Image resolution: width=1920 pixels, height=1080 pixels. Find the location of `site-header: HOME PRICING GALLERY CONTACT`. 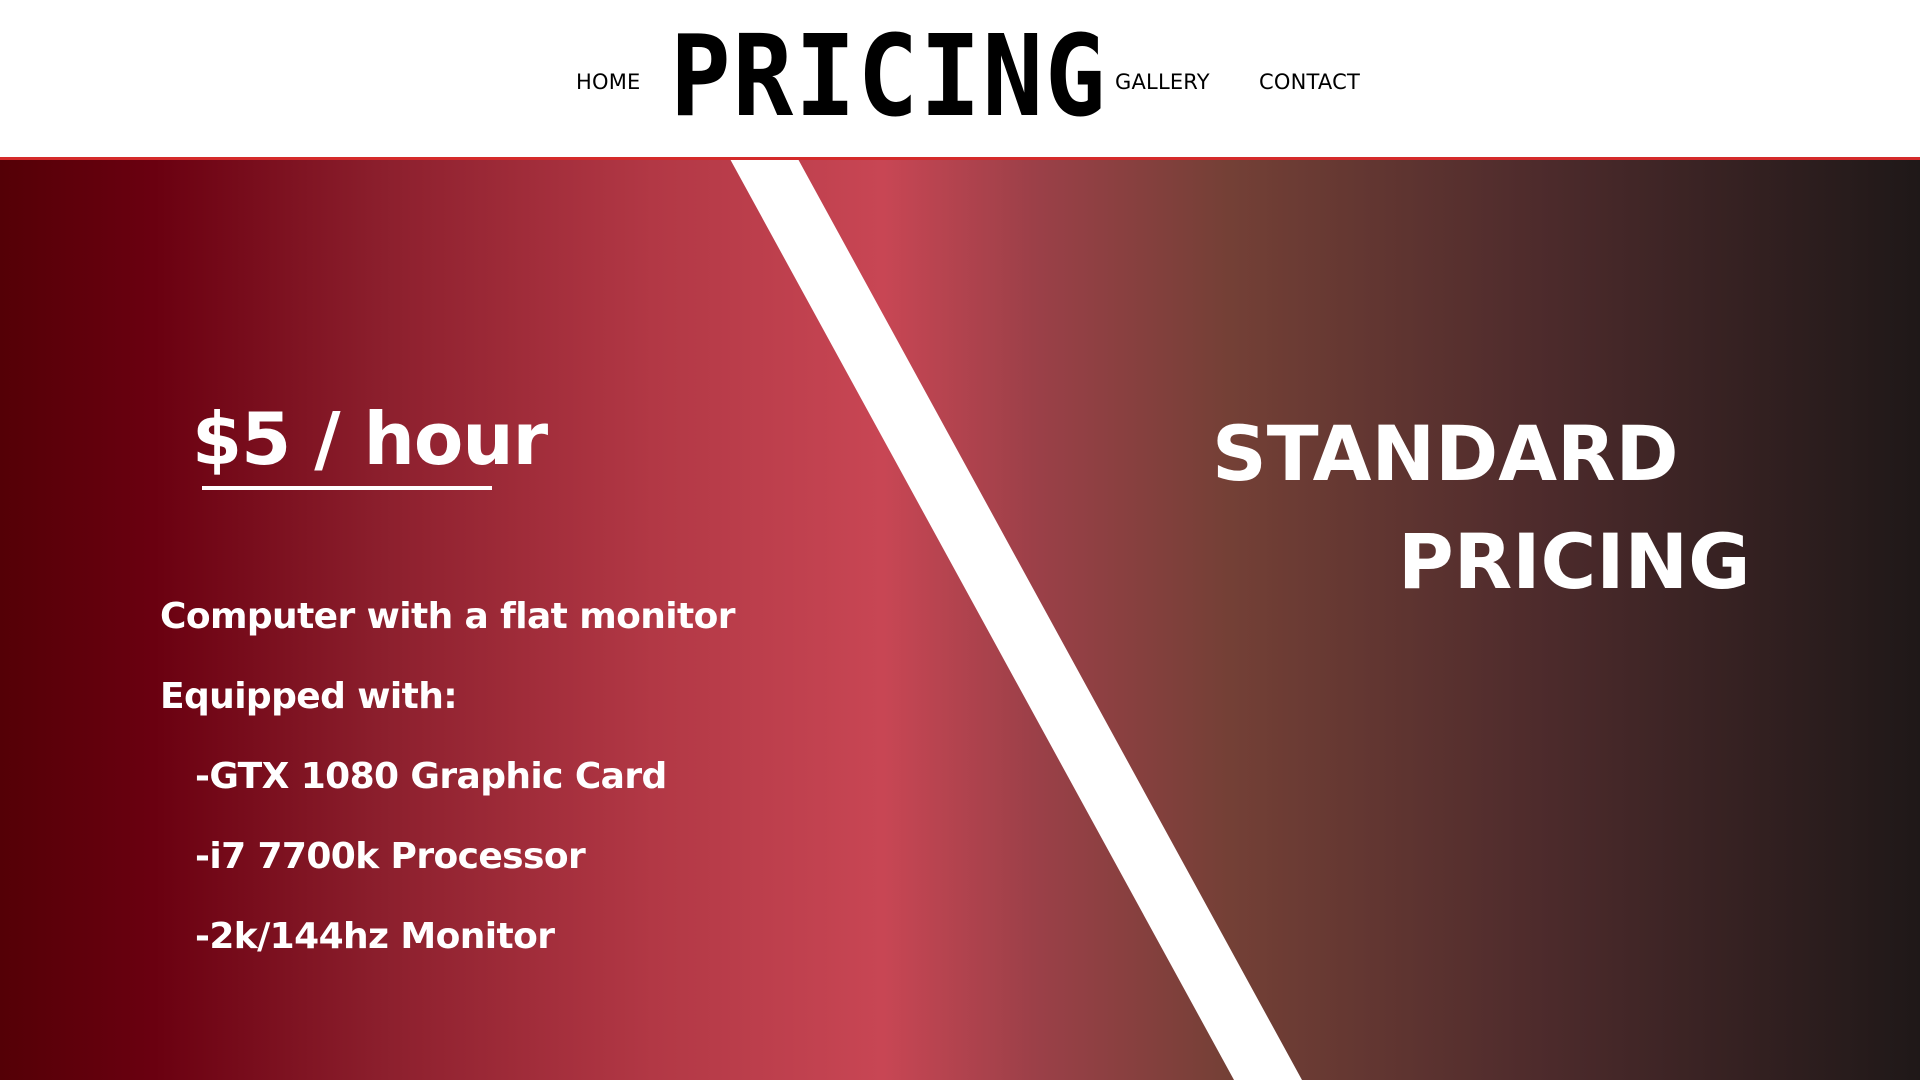

site-header: HOME PRICING GALLERY CONTACT is located at coordinates (960, 79).